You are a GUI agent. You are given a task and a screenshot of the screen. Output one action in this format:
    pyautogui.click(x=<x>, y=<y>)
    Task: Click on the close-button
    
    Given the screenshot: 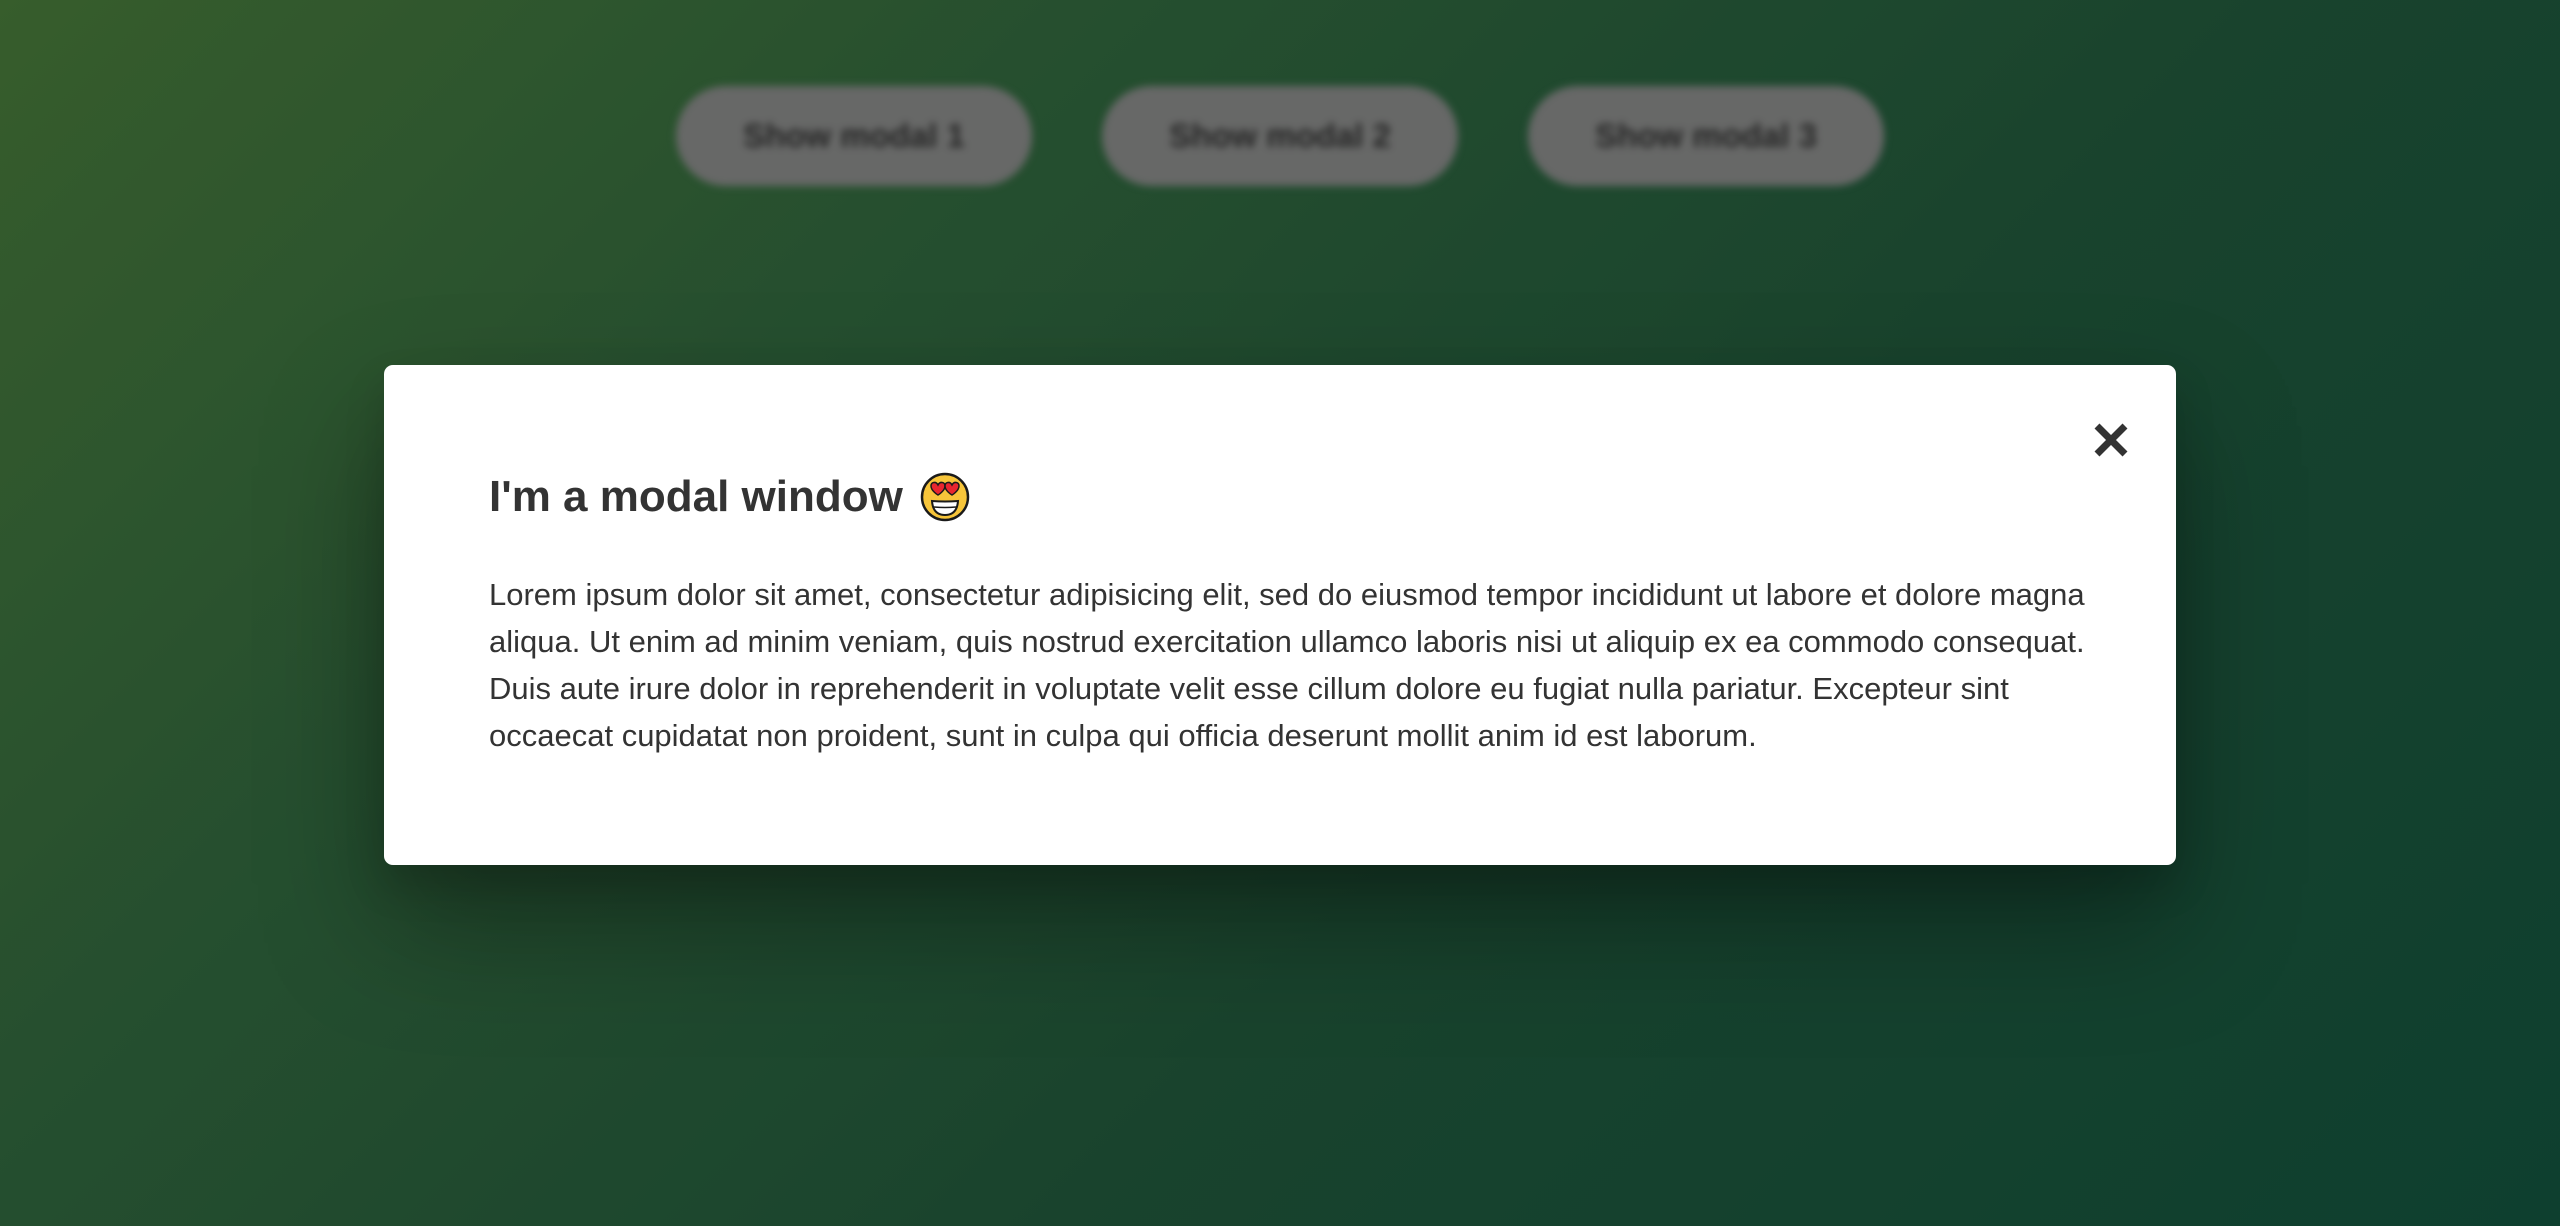 What is the action you would take?
    pyautogui.click(x=2111, y=440)
    